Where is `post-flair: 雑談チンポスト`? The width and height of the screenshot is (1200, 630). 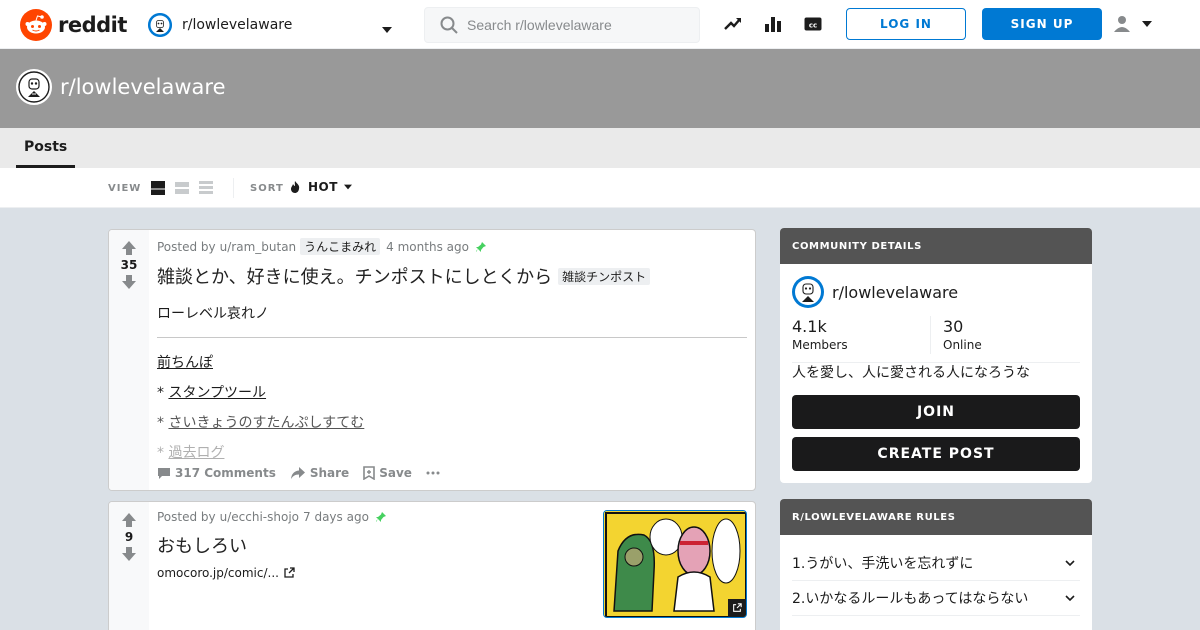 post-flair: 雑談チンポスト is located at coordinates (604, 276).